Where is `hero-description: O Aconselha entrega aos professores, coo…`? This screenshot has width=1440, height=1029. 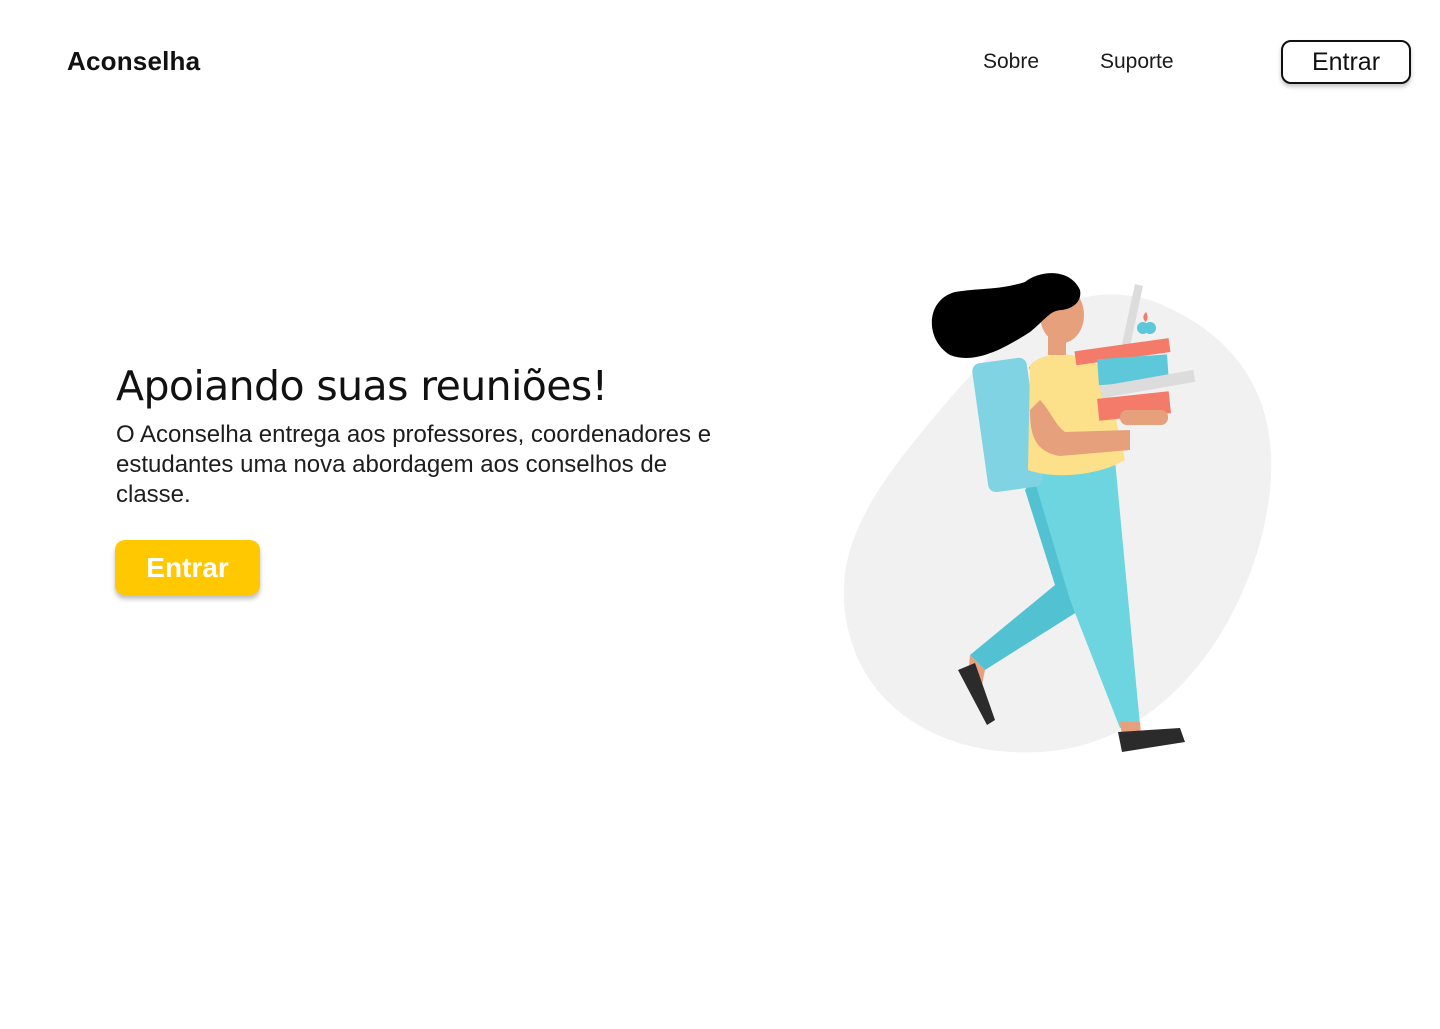 hero-description: O Aconselha entrega aos professores, coo… is located at coordinates (414, 464).